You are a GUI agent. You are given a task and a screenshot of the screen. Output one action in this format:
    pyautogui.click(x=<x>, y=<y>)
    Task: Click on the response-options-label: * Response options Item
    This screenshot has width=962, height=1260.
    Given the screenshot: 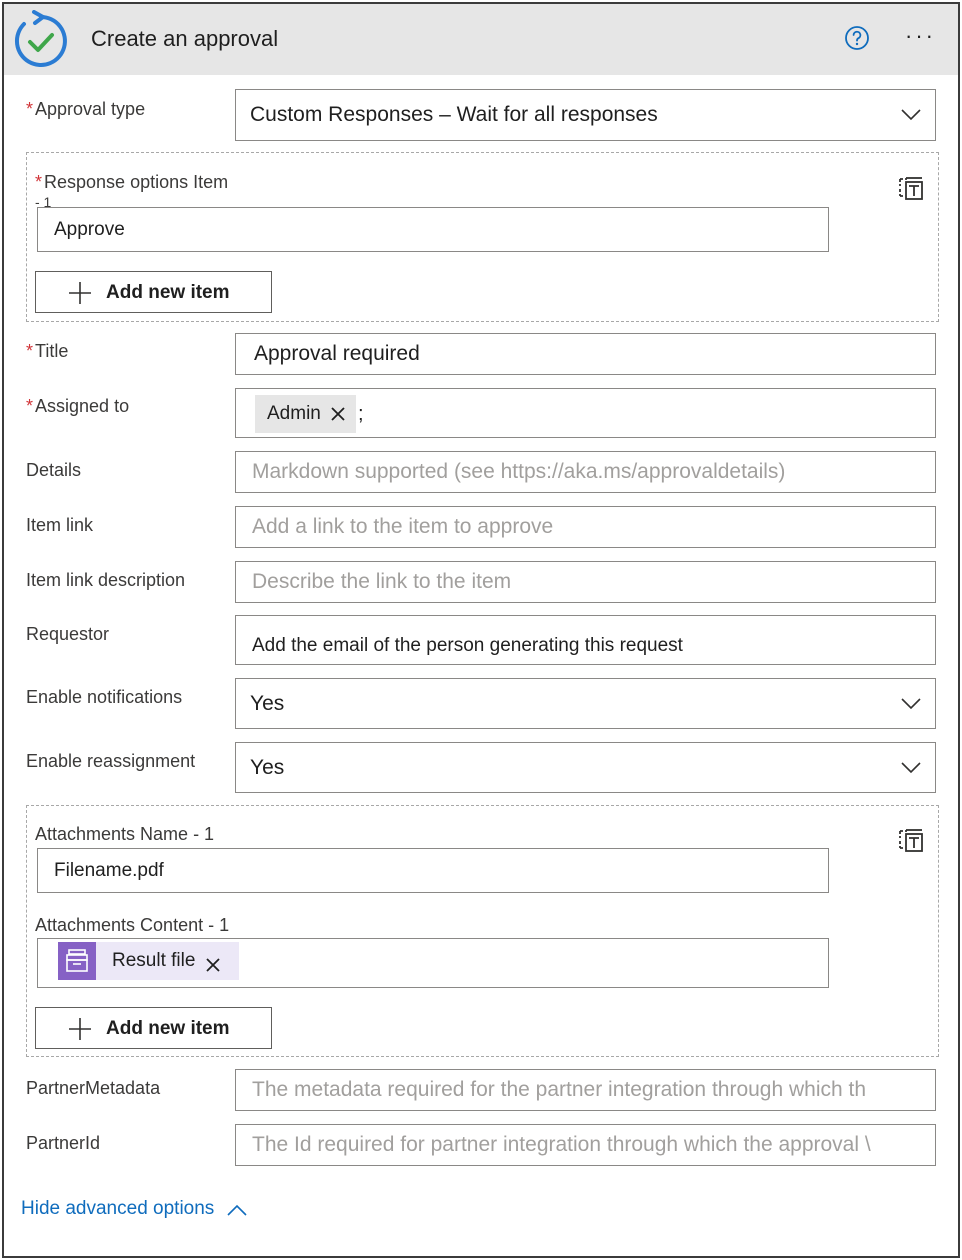 What is the action you would take?
    pyautogui.click(x=131, y=182)
    